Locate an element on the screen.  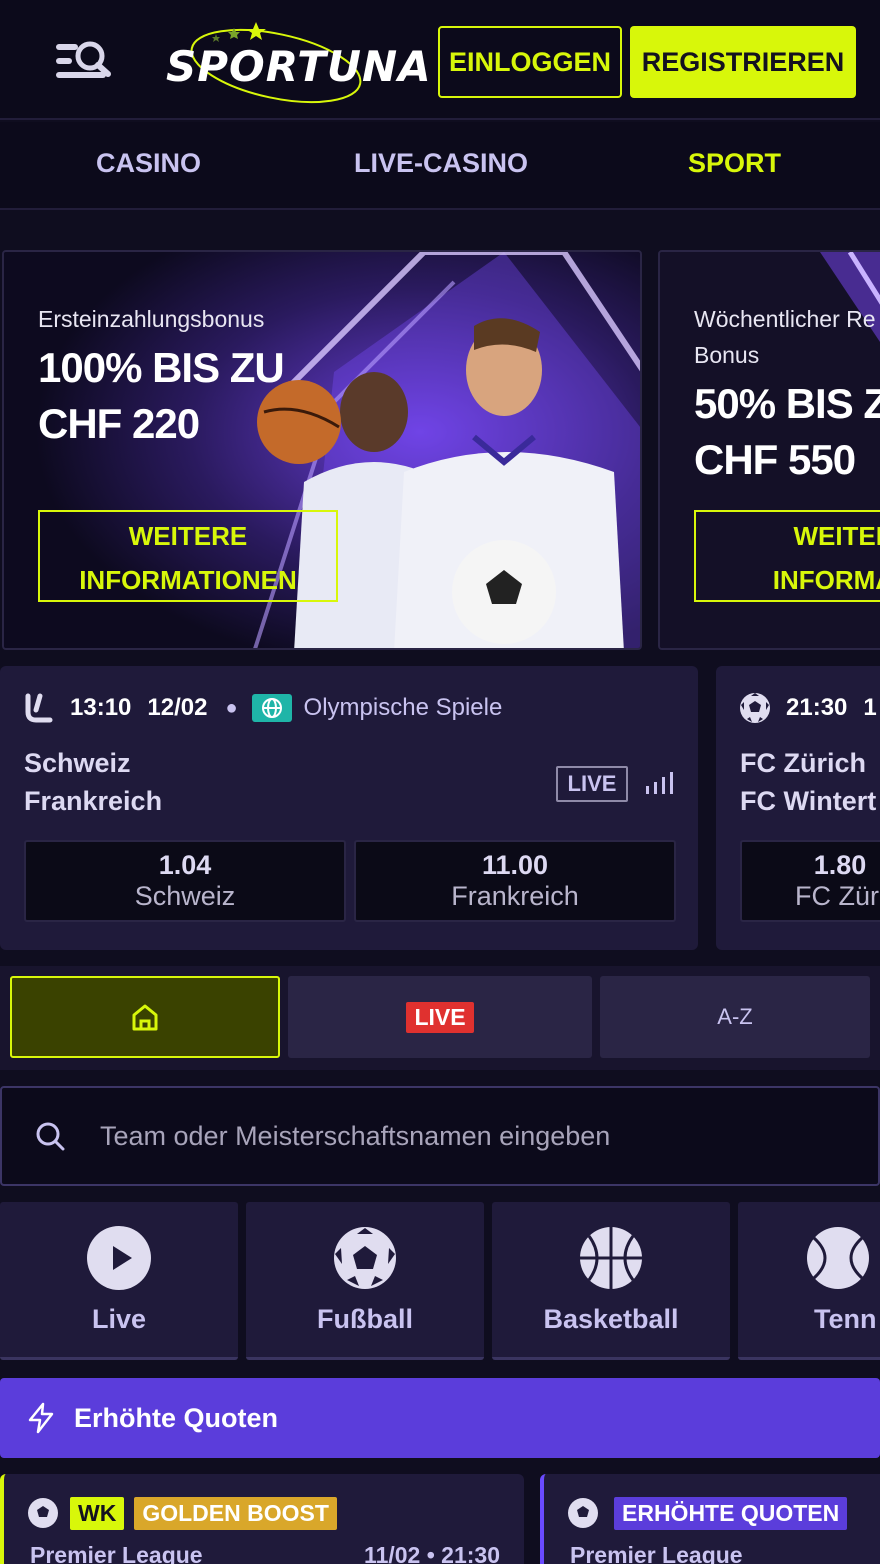
match-date: 1 is located at coordinates (870, 707).